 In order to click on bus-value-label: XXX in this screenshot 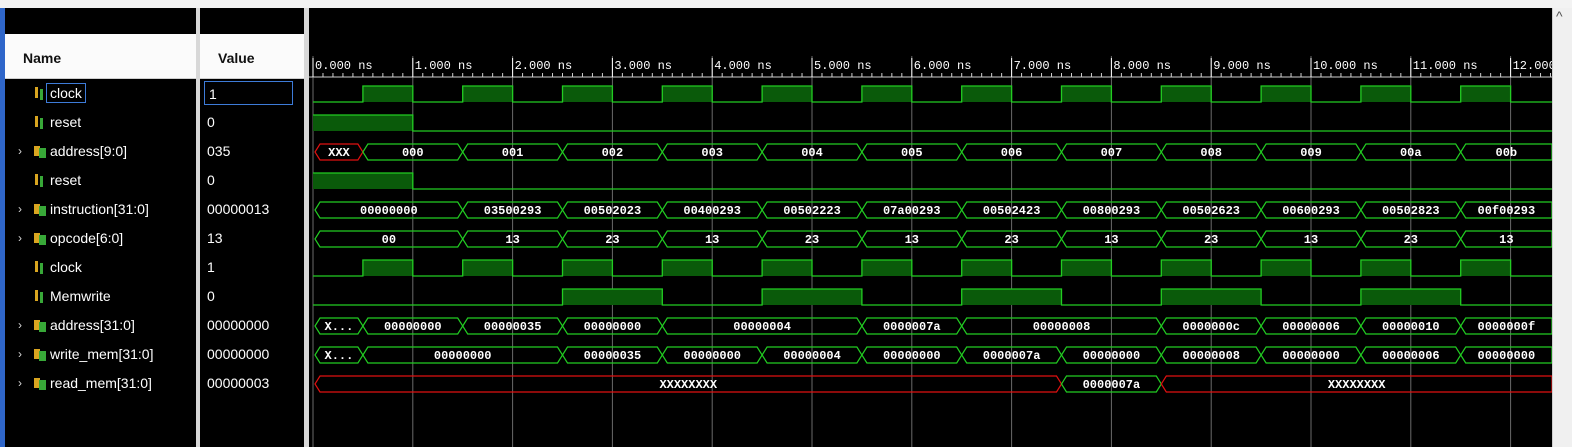, I will do `click(339, 153)`.